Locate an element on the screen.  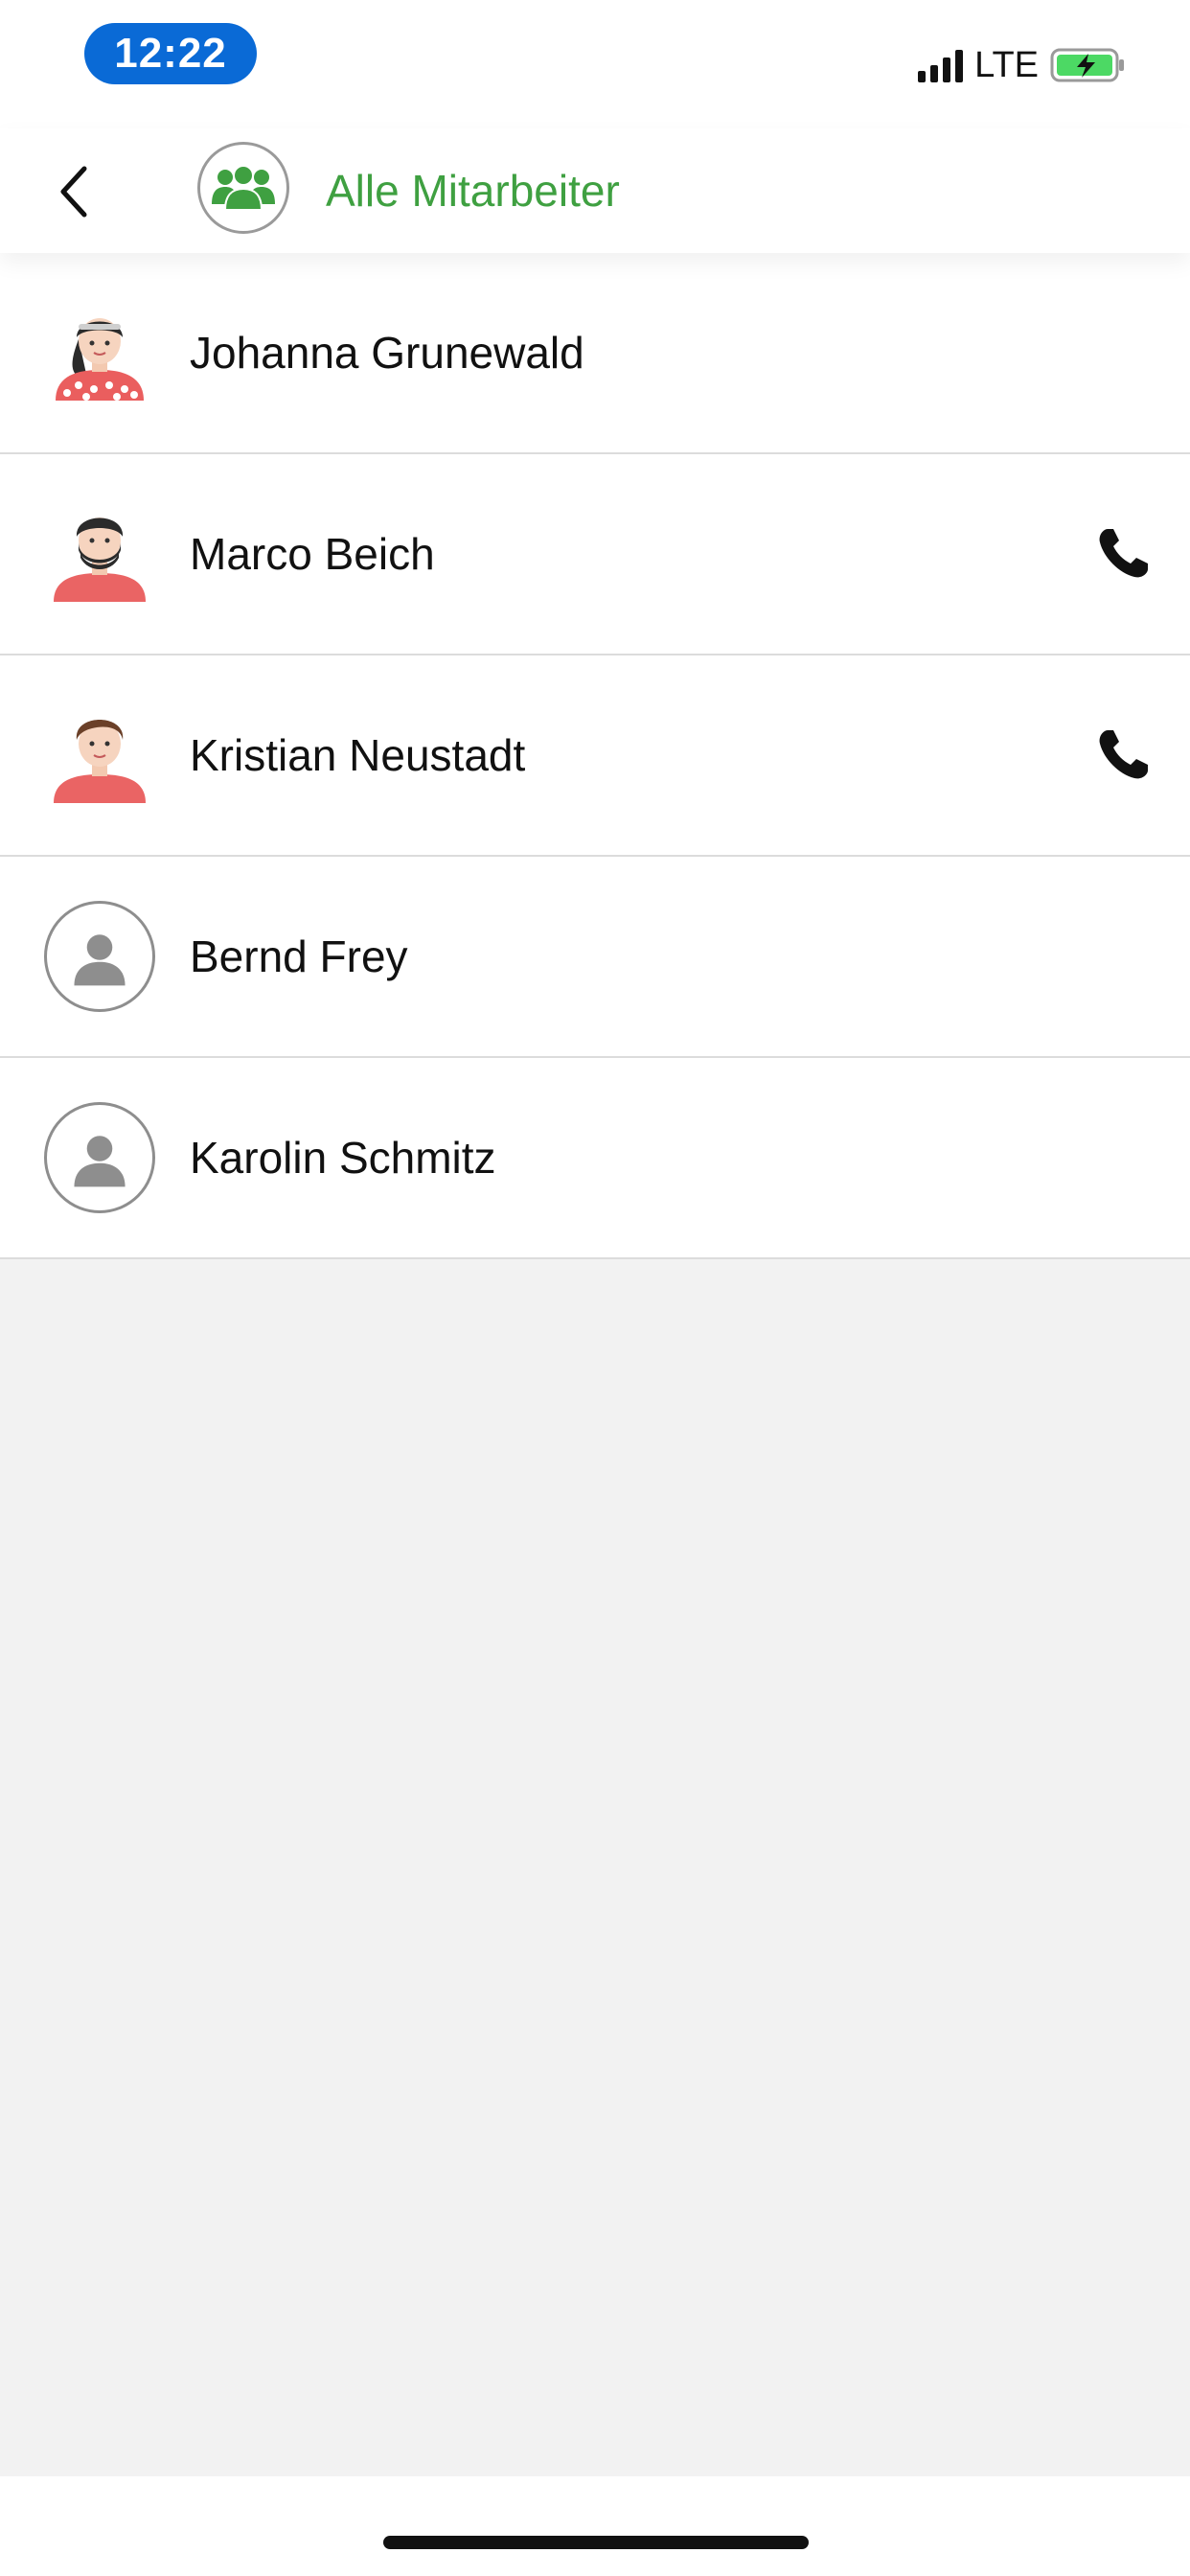
contact-name: Karolin Schmitz is located at coordinates (343, 1158).